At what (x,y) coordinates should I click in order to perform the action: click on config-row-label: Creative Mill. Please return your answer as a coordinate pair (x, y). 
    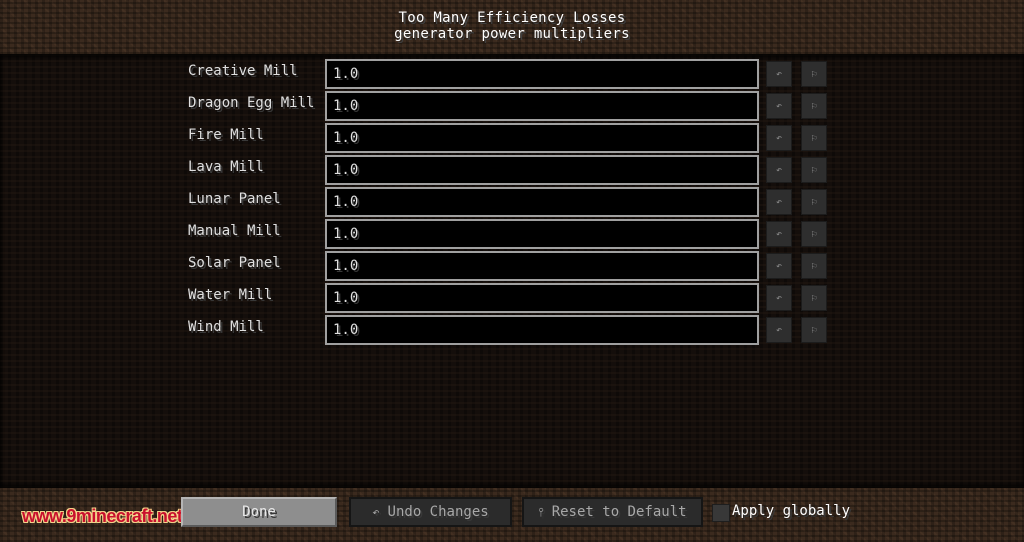
    Looking at the image, I should click on (243, 71).